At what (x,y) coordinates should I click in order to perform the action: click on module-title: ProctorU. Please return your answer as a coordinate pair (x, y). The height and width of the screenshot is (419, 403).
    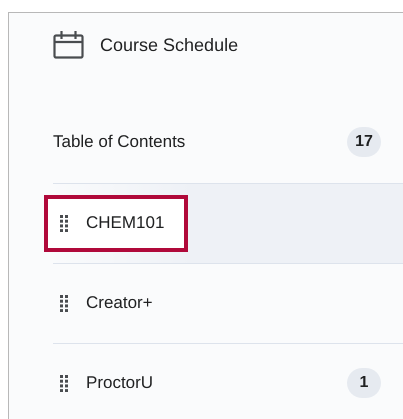
    Looking at the image, I should click on (120, 383).